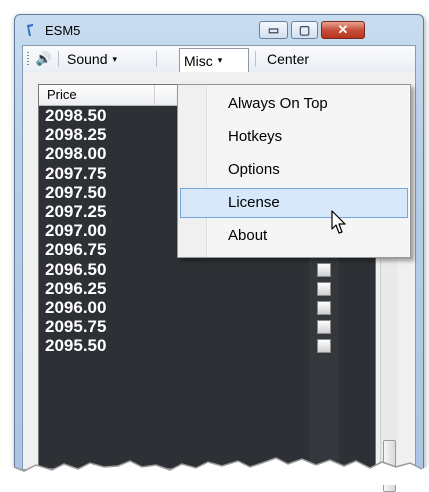 The height and width of the screenshot is (492, 429). What do you see at coordinates (294, 137) in the screenshot?
I see `menu-item-hotkeys: Hotkeys` at bounding box center [294, 137].